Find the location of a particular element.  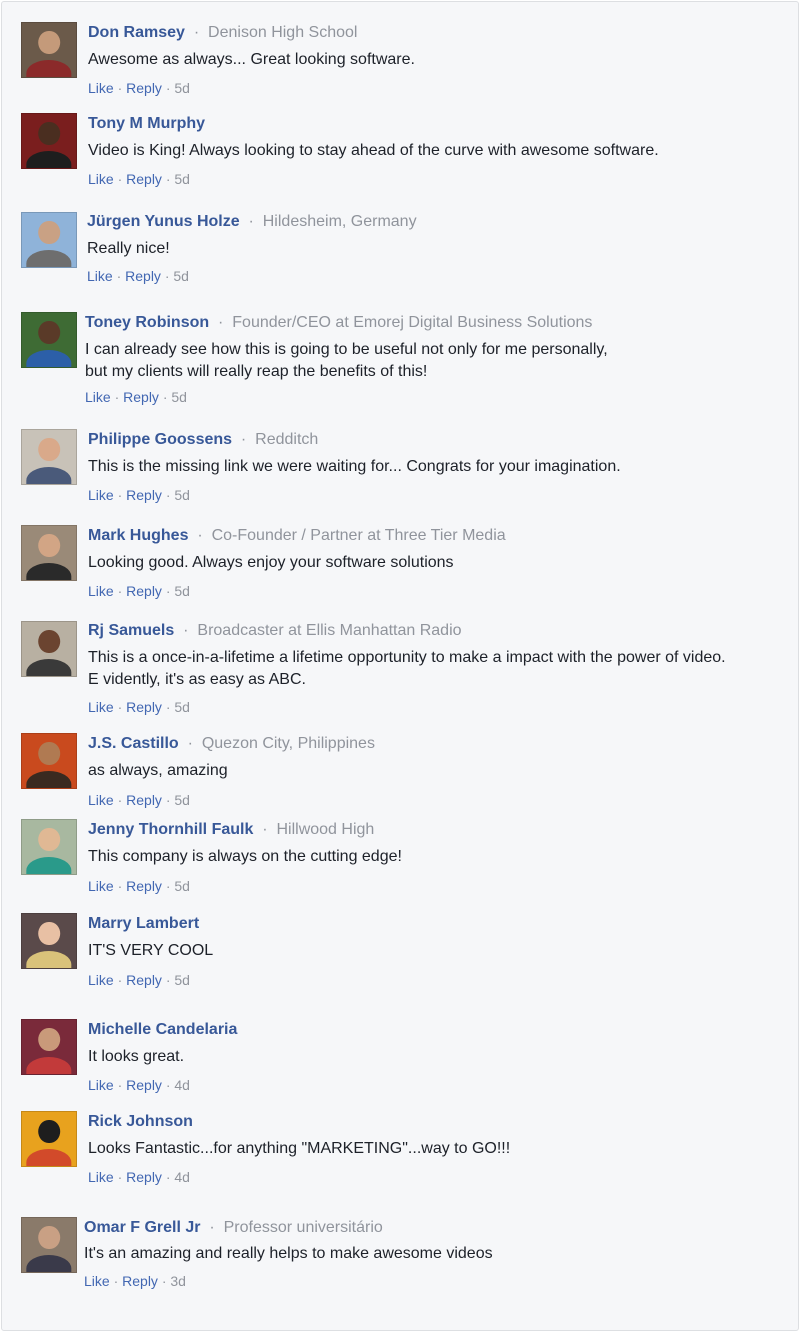

commenter-name: Toney Robinson is located at coordinates (147, 322).